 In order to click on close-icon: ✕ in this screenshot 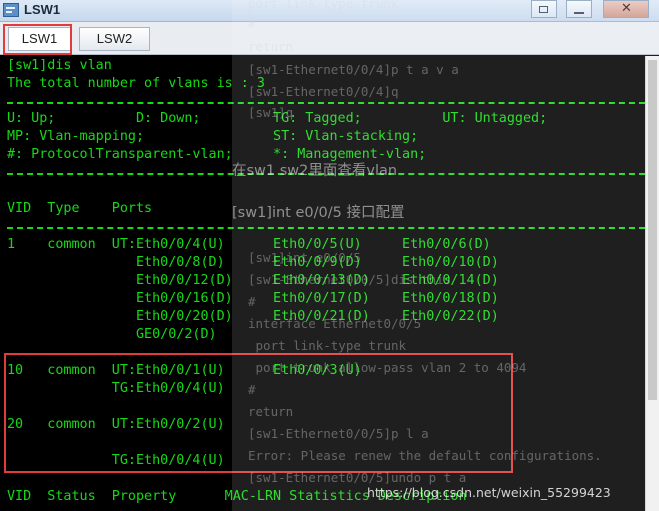, I will do `click(626, 8)`.